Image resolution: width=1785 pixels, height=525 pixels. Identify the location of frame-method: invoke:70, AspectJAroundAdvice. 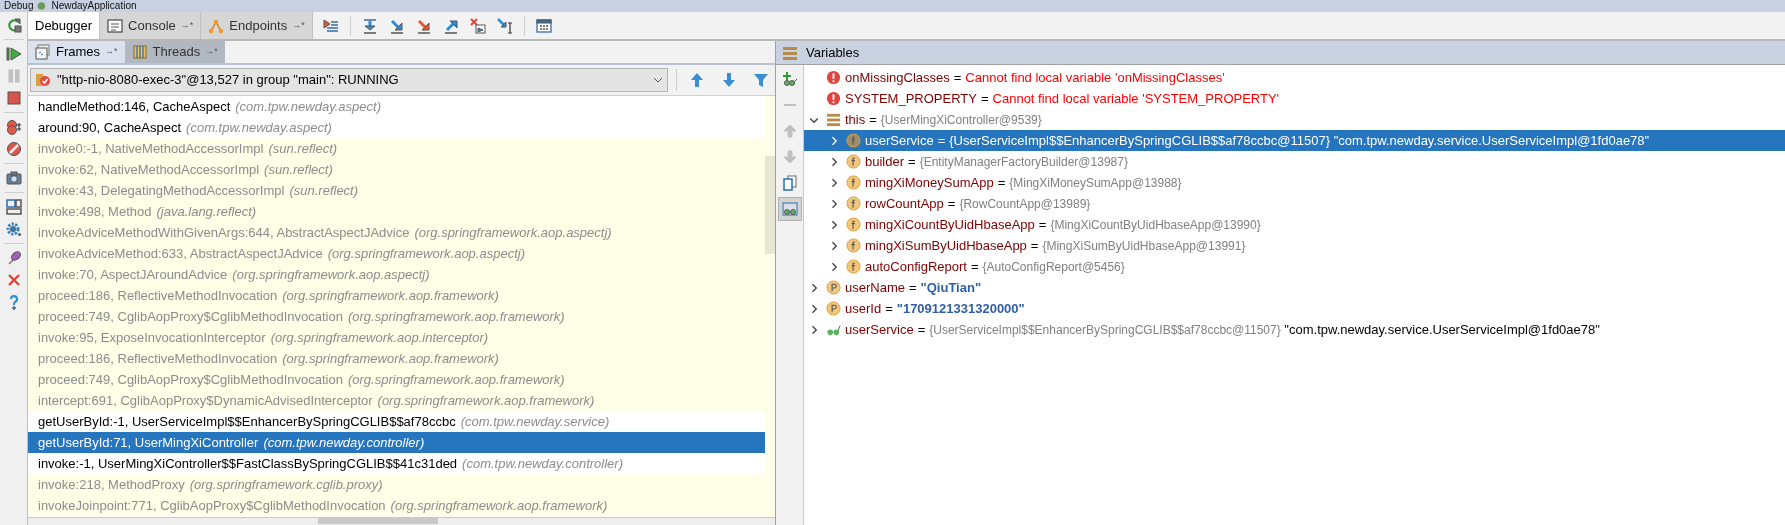
(133, 274).